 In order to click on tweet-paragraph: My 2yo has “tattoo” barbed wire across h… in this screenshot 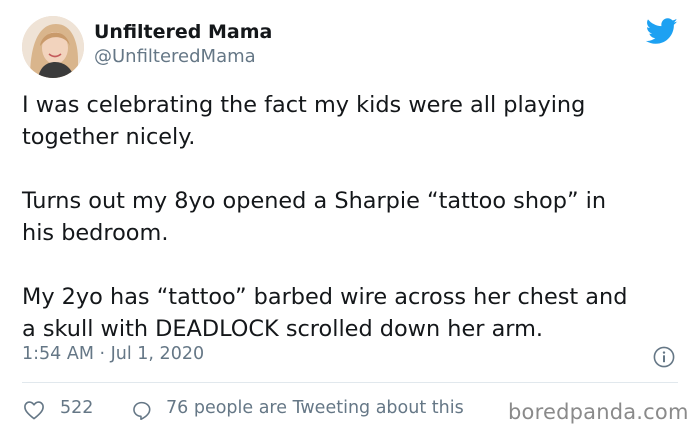, I will do `click(325, 313)`.